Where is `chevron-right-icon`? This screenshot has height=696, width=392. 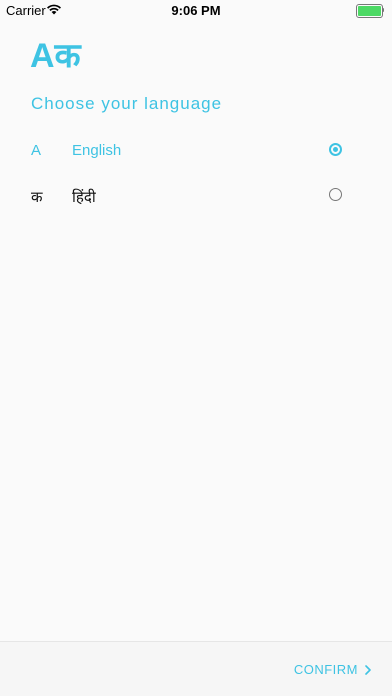 chevron-right-icon is located at coordinates (368, 669).